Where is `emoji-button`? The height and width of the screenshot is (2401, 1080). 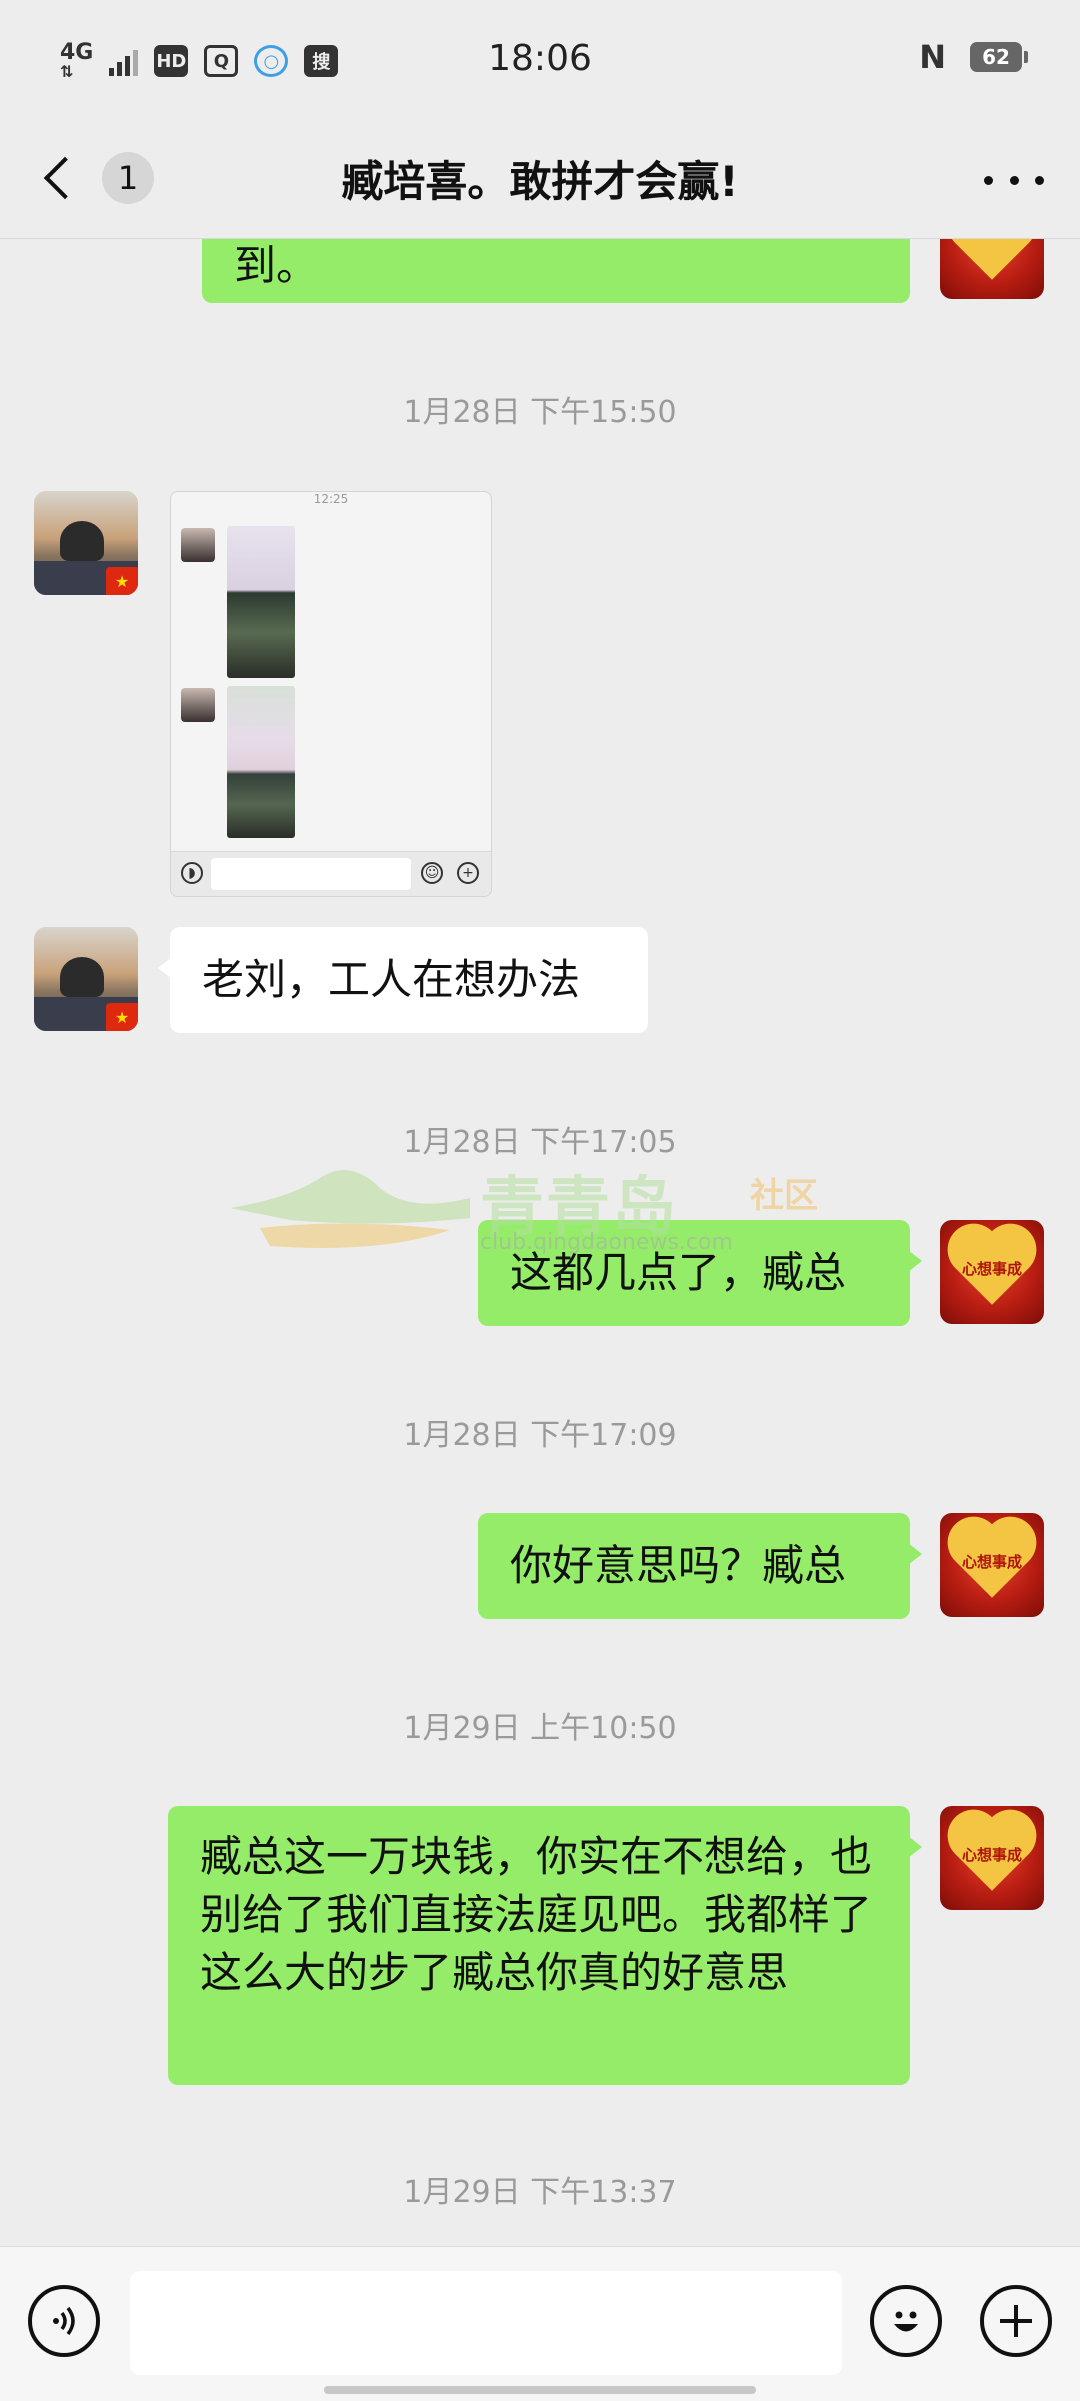
emoji-button is located at coordinates (906, 2321).